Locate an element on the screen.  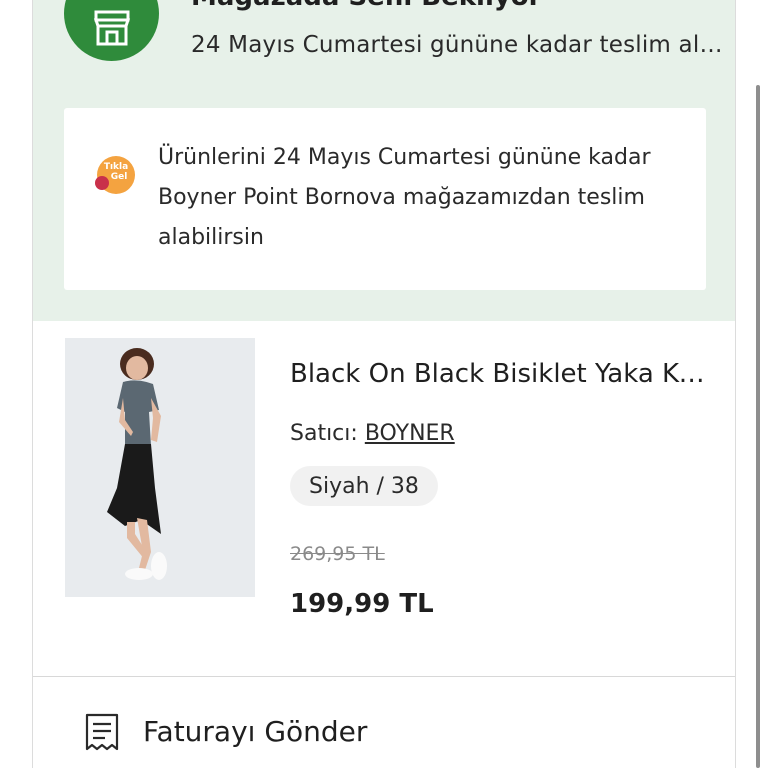
tikla-gel-logo-icon: Tıkla Gel is located at coordinates (115, 175).